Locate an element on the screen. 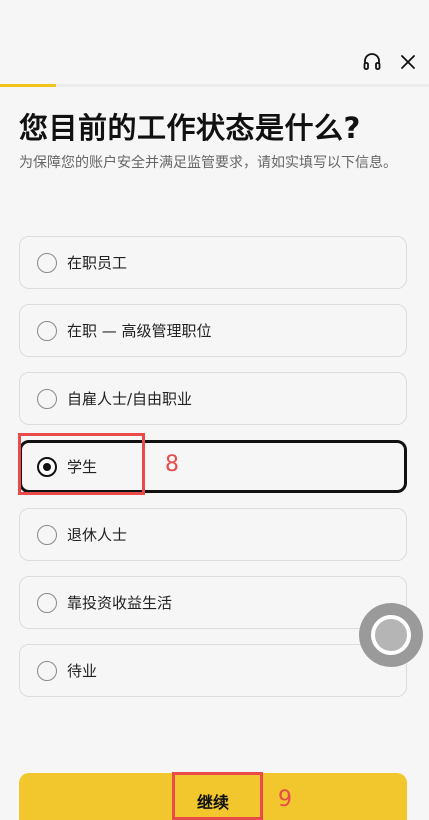 The height and width of the screenshot is (820, 429). progress-bar-fill is located at coordinates (28, 85).